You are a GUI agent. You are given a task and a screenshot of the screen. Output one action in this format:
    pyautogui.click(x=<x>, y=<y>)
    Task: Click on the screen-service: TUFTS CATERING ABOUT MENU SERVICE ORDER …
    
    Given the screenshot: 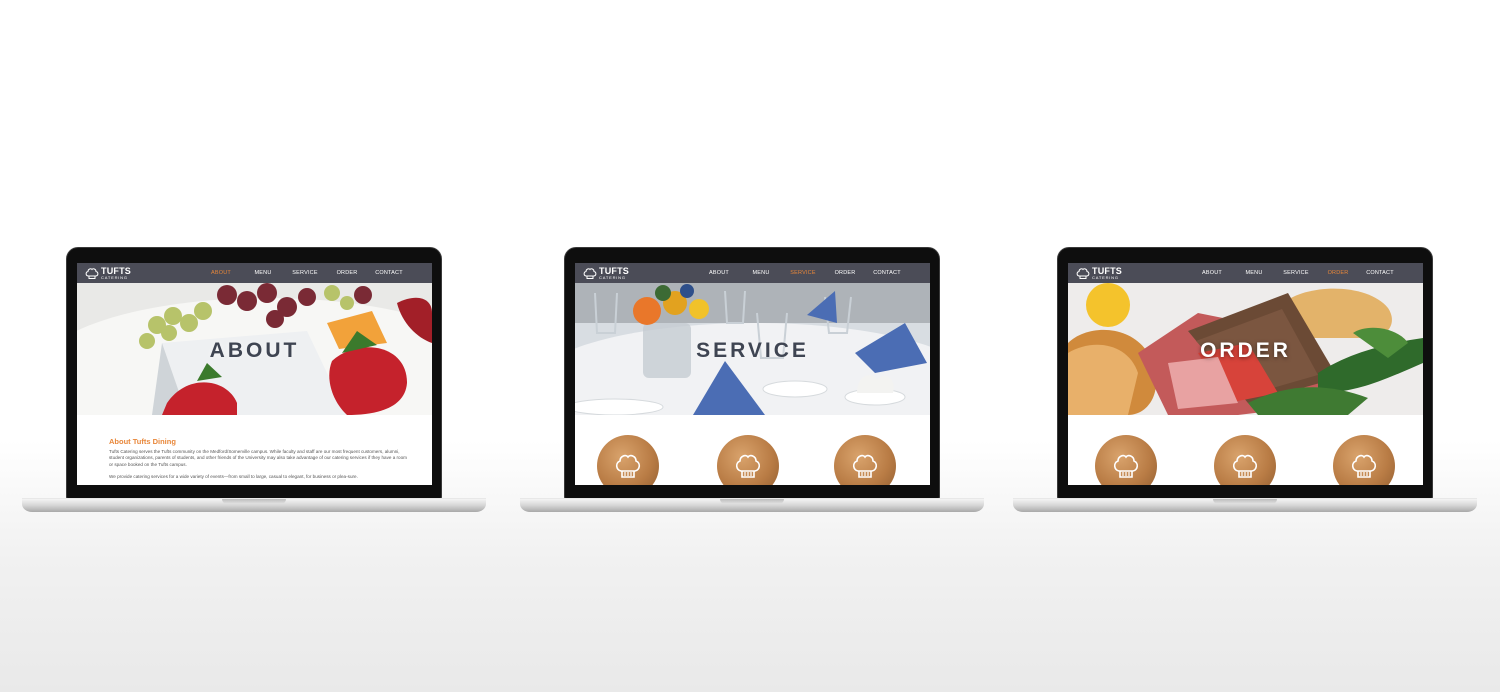 What is the action you would take?
    pyautogui.click(x=752, y=374)
    